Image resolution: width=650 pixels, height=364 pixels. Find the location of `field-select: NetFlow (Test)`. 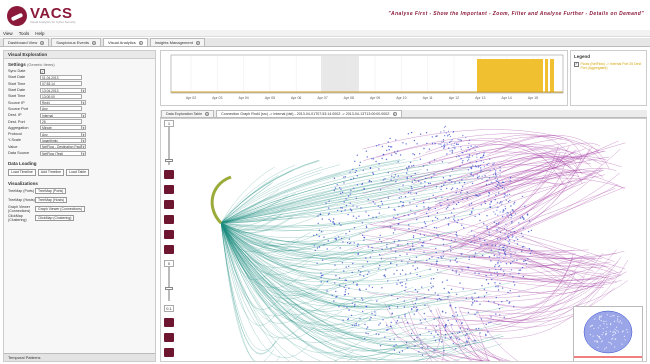

field-select: NetFlow (Test) is located at coordinates (61, 153).